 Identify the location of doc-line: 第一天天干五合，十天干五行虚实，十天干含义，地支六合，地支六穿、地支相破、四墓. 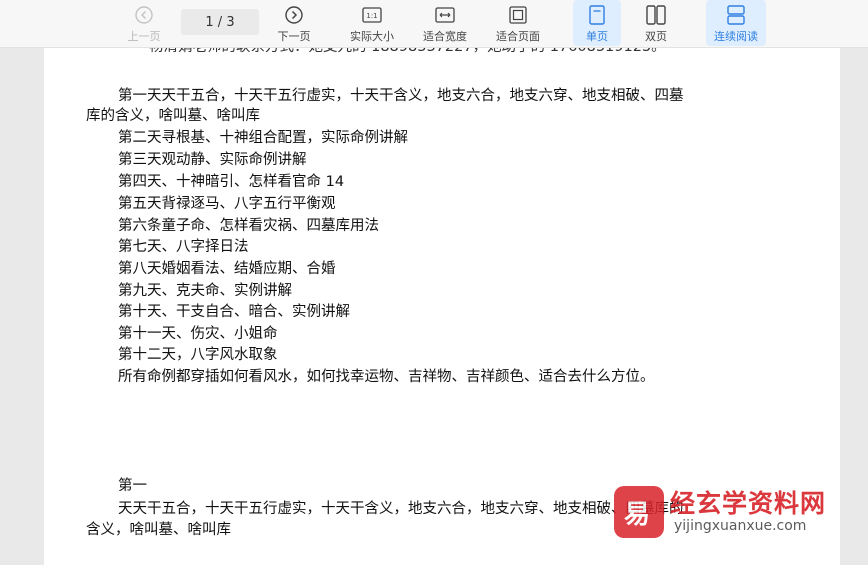
(401, 96).